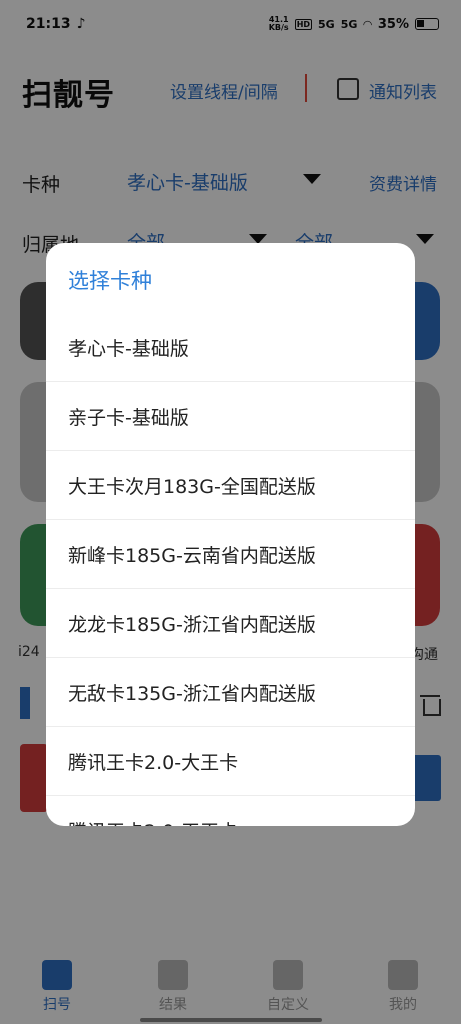  I want to click on list-item: 龙龙卡185G-浙江省内配送版, so click(230, 623).